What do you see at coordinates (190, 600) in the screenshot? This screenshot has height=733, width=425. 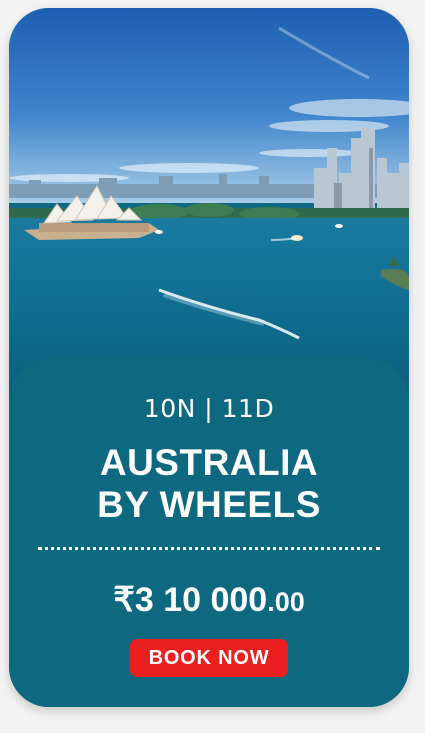 I see `price-main: ₹3 10 000` at bounding box center [190, 600].